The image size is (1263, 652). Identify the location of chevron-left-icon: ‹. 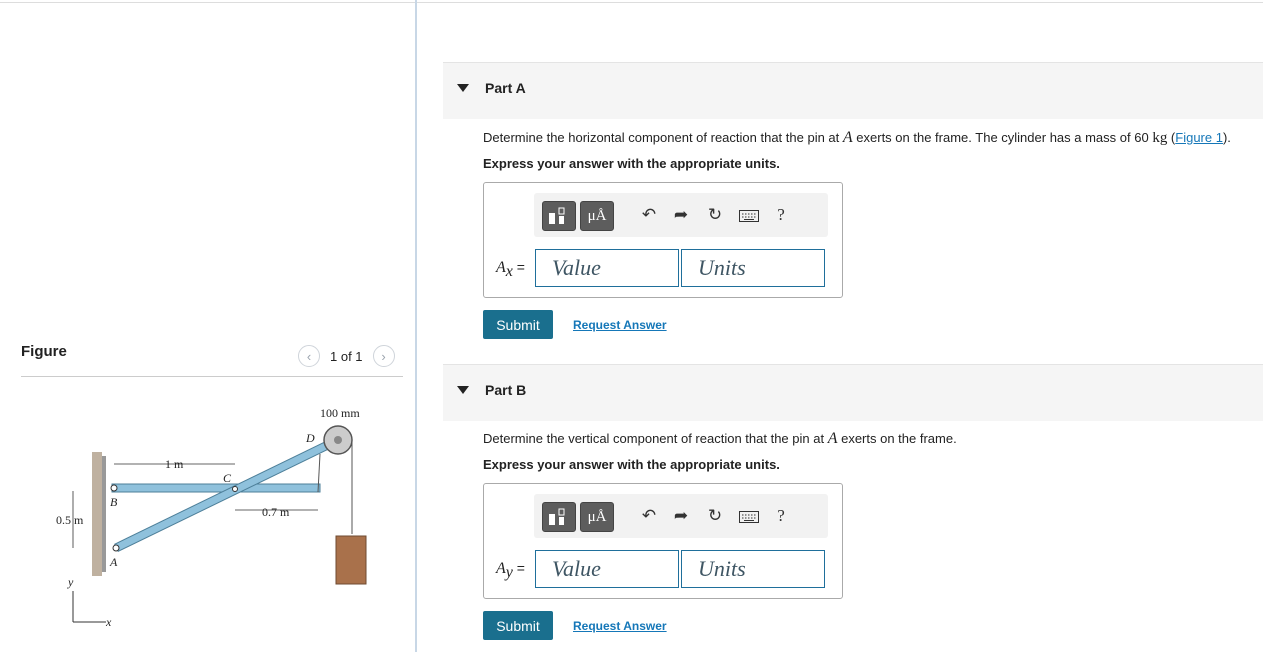
(309, 356).